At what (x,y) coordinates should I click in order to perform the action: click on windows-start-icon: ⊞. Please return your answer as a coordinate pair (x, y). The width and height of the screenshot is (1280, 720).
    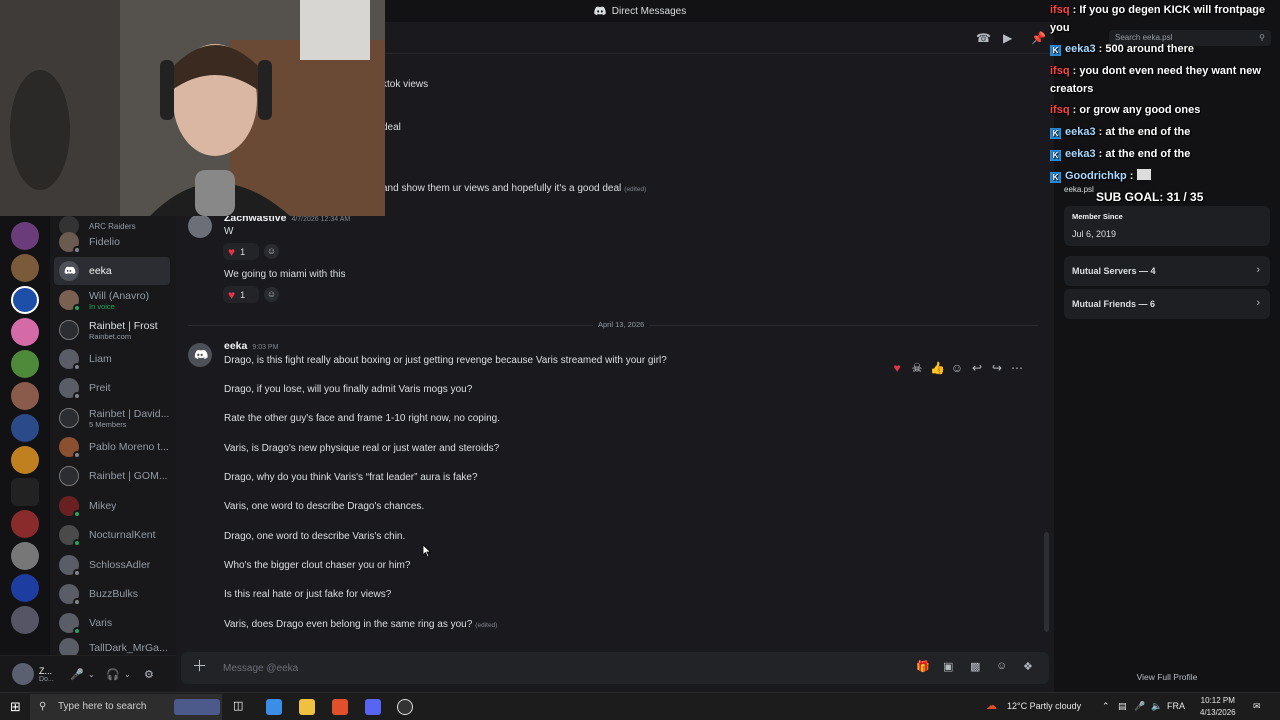
    Looking at the image, I should click on (15, 707).